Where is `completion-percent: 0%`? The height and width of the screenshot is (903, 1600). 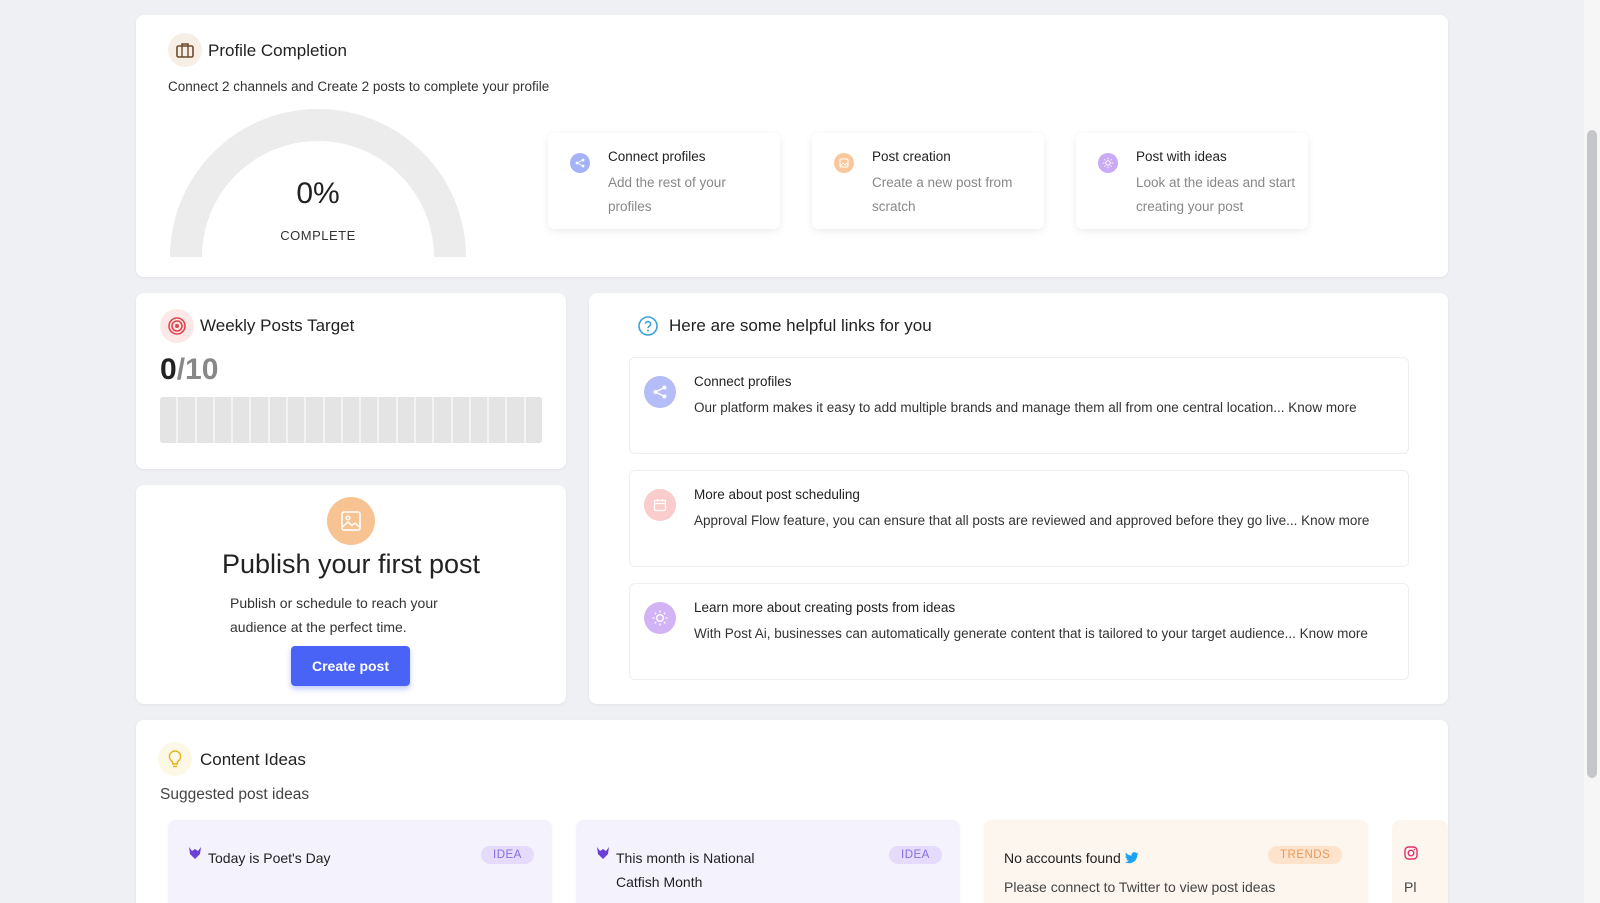
completion-percent: 0% is located at coordinates (318, 193).